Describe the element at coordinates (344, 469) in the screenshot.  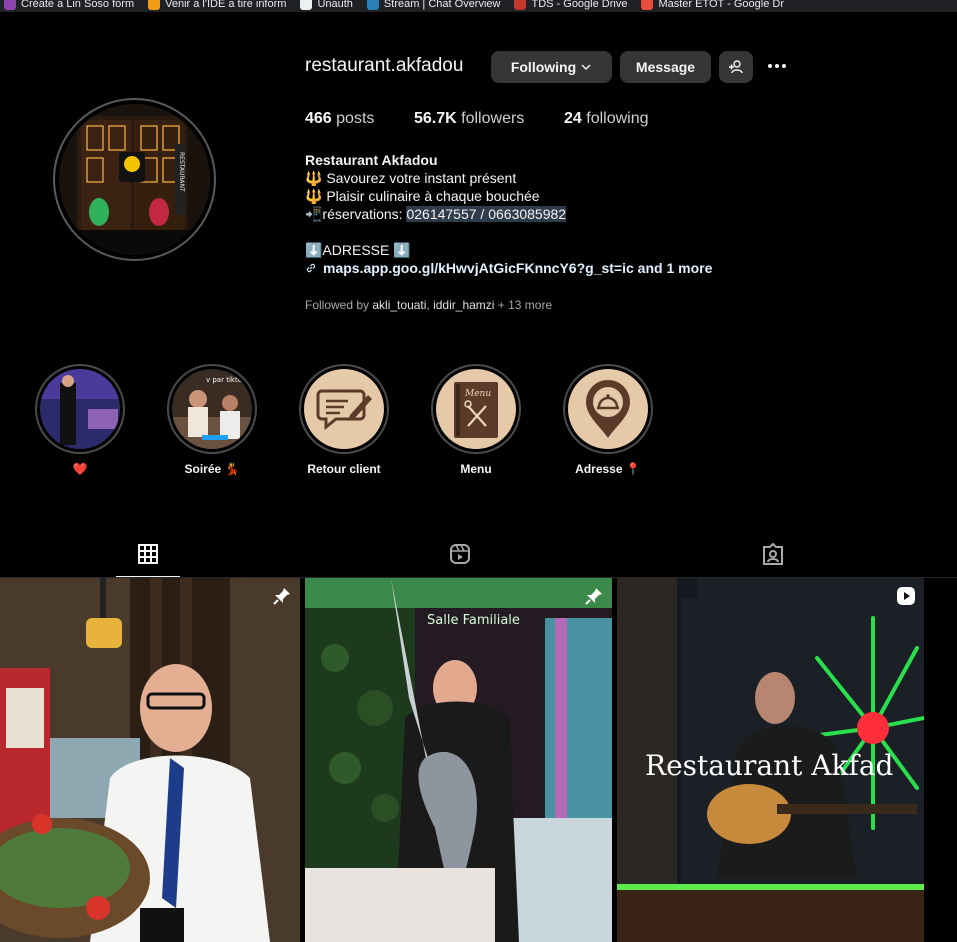
I see `highlight-label: Retour client` at that location.